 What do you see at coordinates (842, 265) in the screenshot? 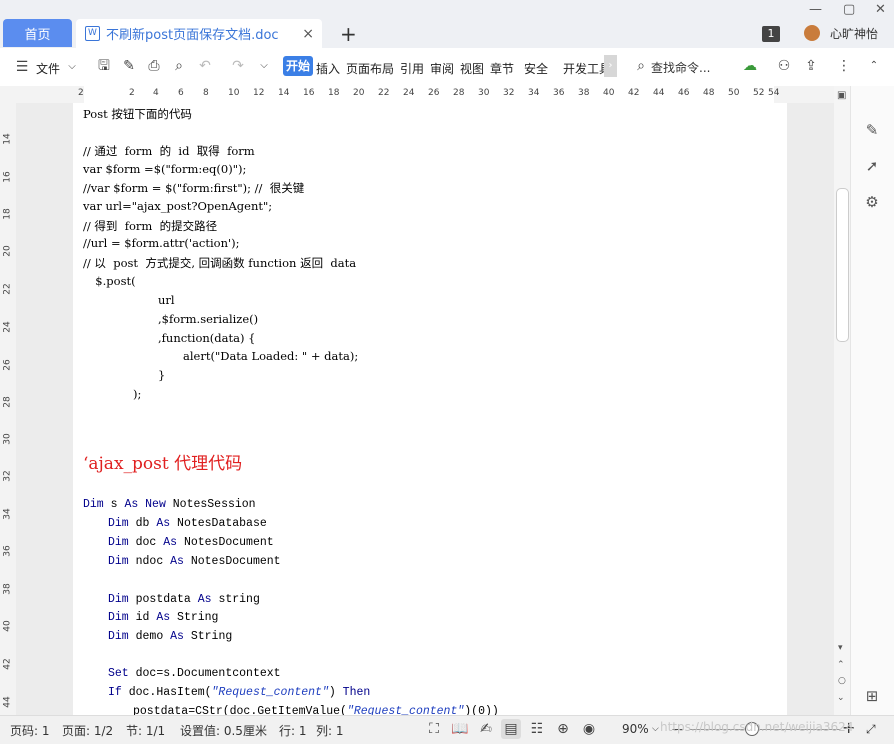
I see `scrollbar-thumb` at bounding box center [842, 265].